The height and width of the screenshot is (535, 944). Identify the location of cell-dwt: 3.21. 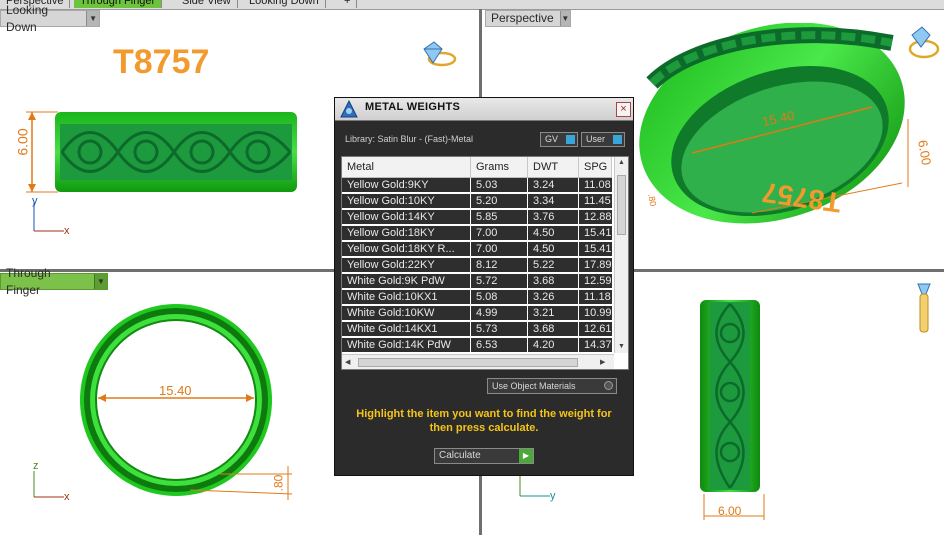
(553, 313).